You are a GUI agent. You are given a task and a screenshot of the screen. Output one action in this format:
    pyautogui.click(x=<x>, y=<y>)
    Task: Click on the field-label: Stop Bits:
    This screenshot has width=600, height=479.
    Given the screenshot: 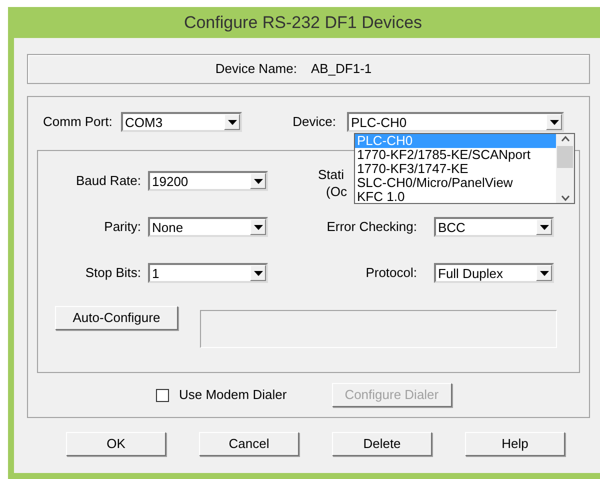 What is the action you would take?
    pyautogui.click(x=113, y=273)
    